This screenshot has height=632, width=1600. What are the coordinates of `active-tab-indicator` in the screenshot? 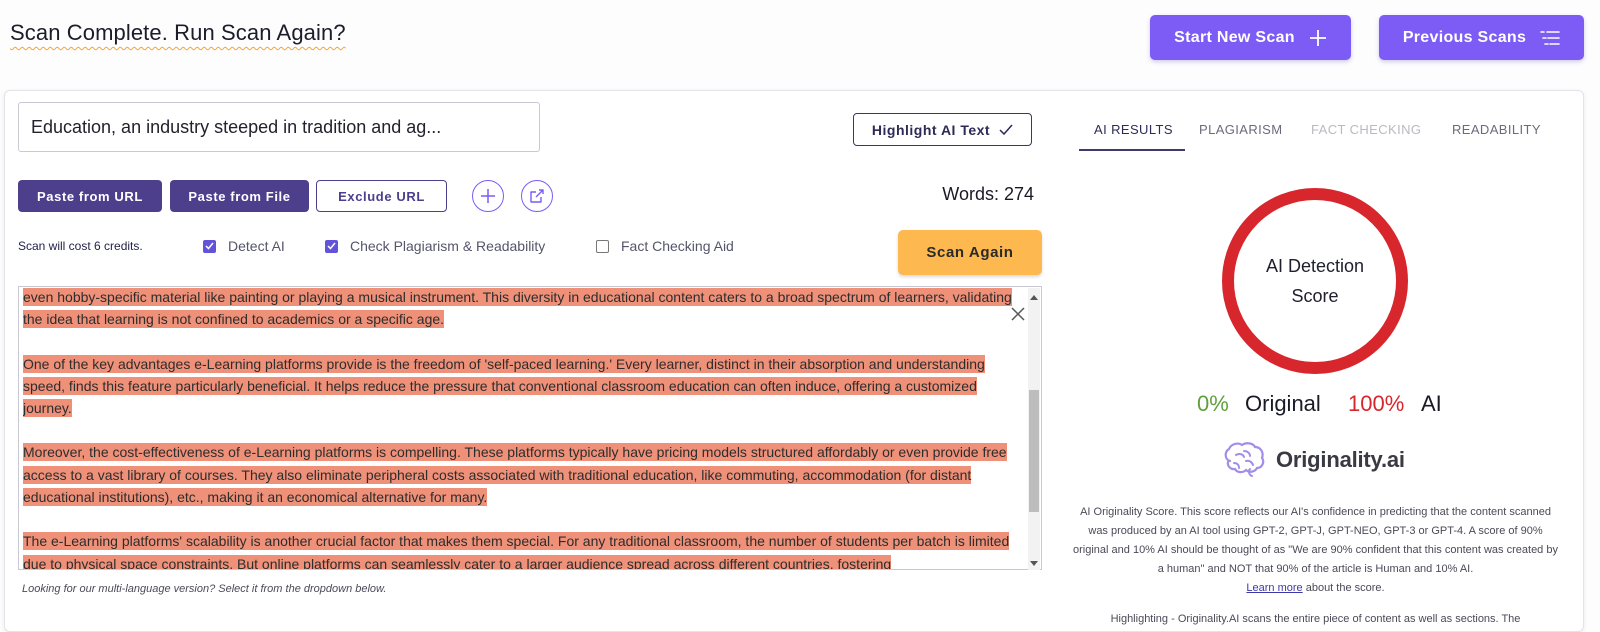 It's located at (1132, 150).